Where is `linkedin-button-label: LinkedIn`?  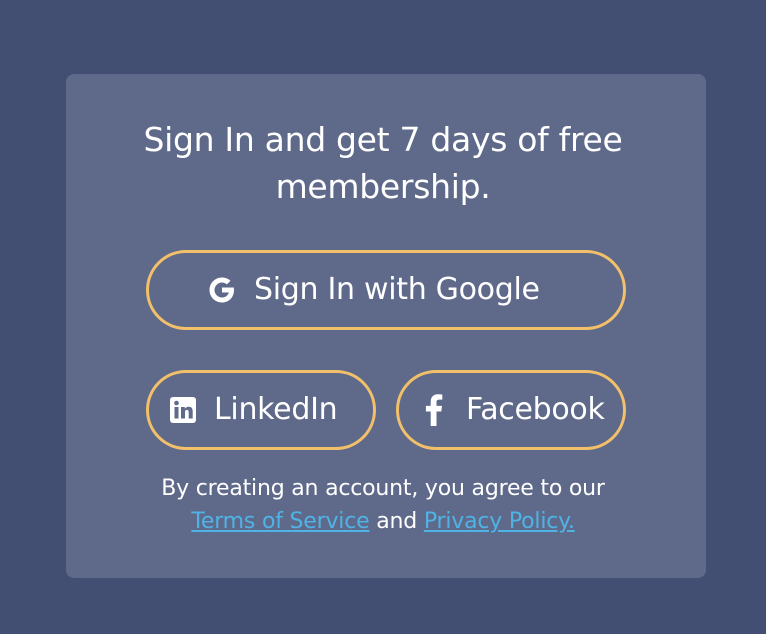 linkedin-button-label: LinkedIn is located at coordinates (276, 409).